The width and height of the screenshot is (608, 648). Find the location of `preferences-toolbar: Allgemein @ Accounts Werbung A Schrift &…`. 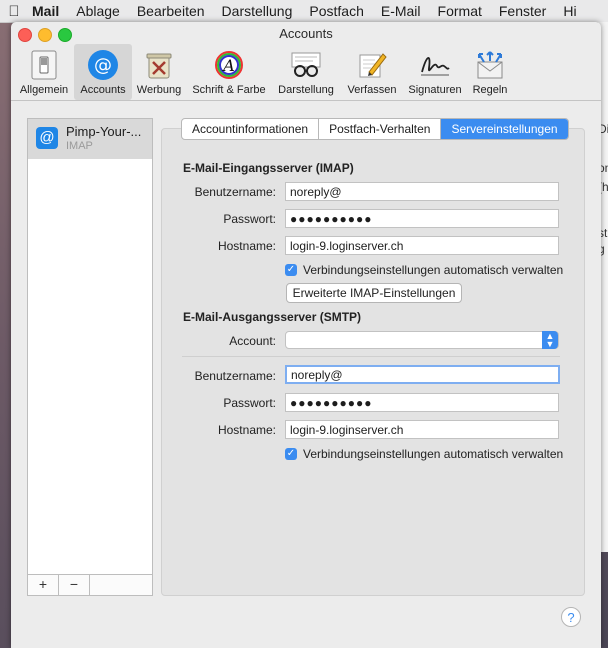

preferences-toolbar: Allgemein @ Accounts Werbung A Schrift &… is located at coordinates (306, 72).